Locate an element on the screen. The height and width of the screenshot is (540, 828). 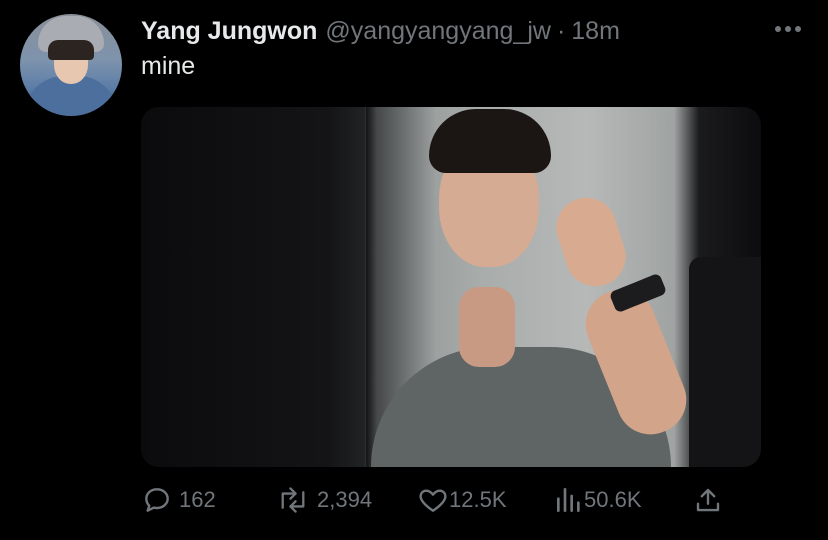
retweet-count: 2,394 is located at coordinates (345, 499).